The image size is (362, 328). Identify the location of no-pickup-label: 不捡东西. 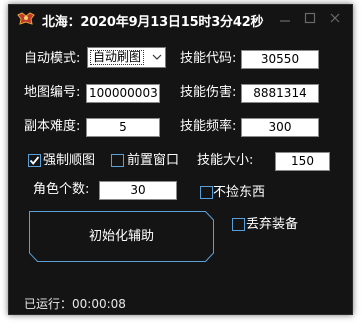
(239, 193).